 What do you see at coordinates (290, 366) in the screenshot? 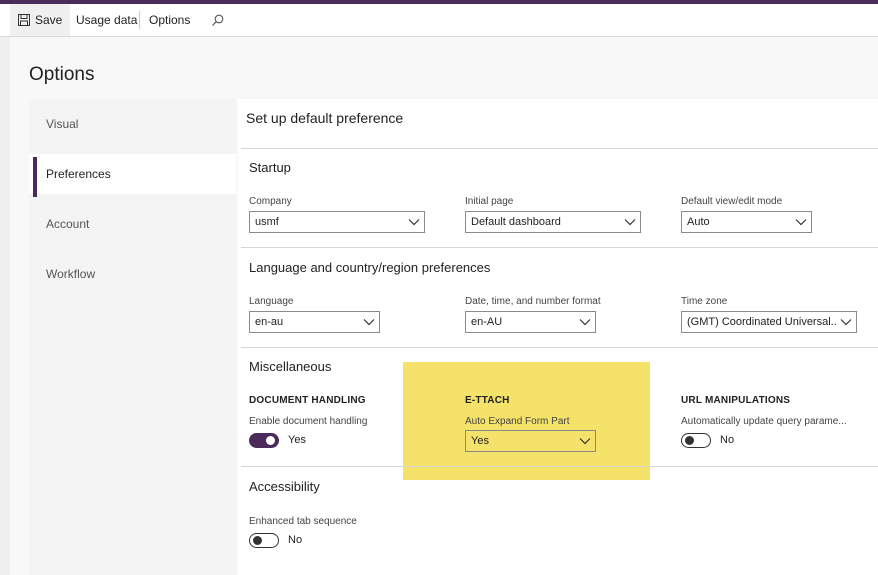
I see `section-misc-title: Miscellaneous` at bounding box center [290, 366].